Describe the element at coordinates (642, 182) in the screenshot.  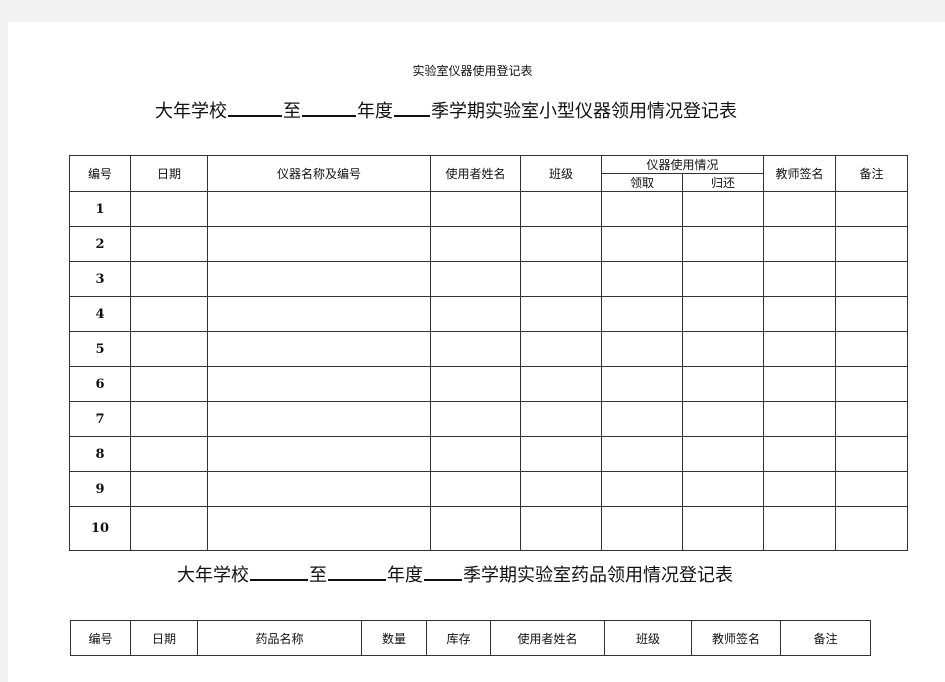
I see `header-borrow: 领取` at that location.